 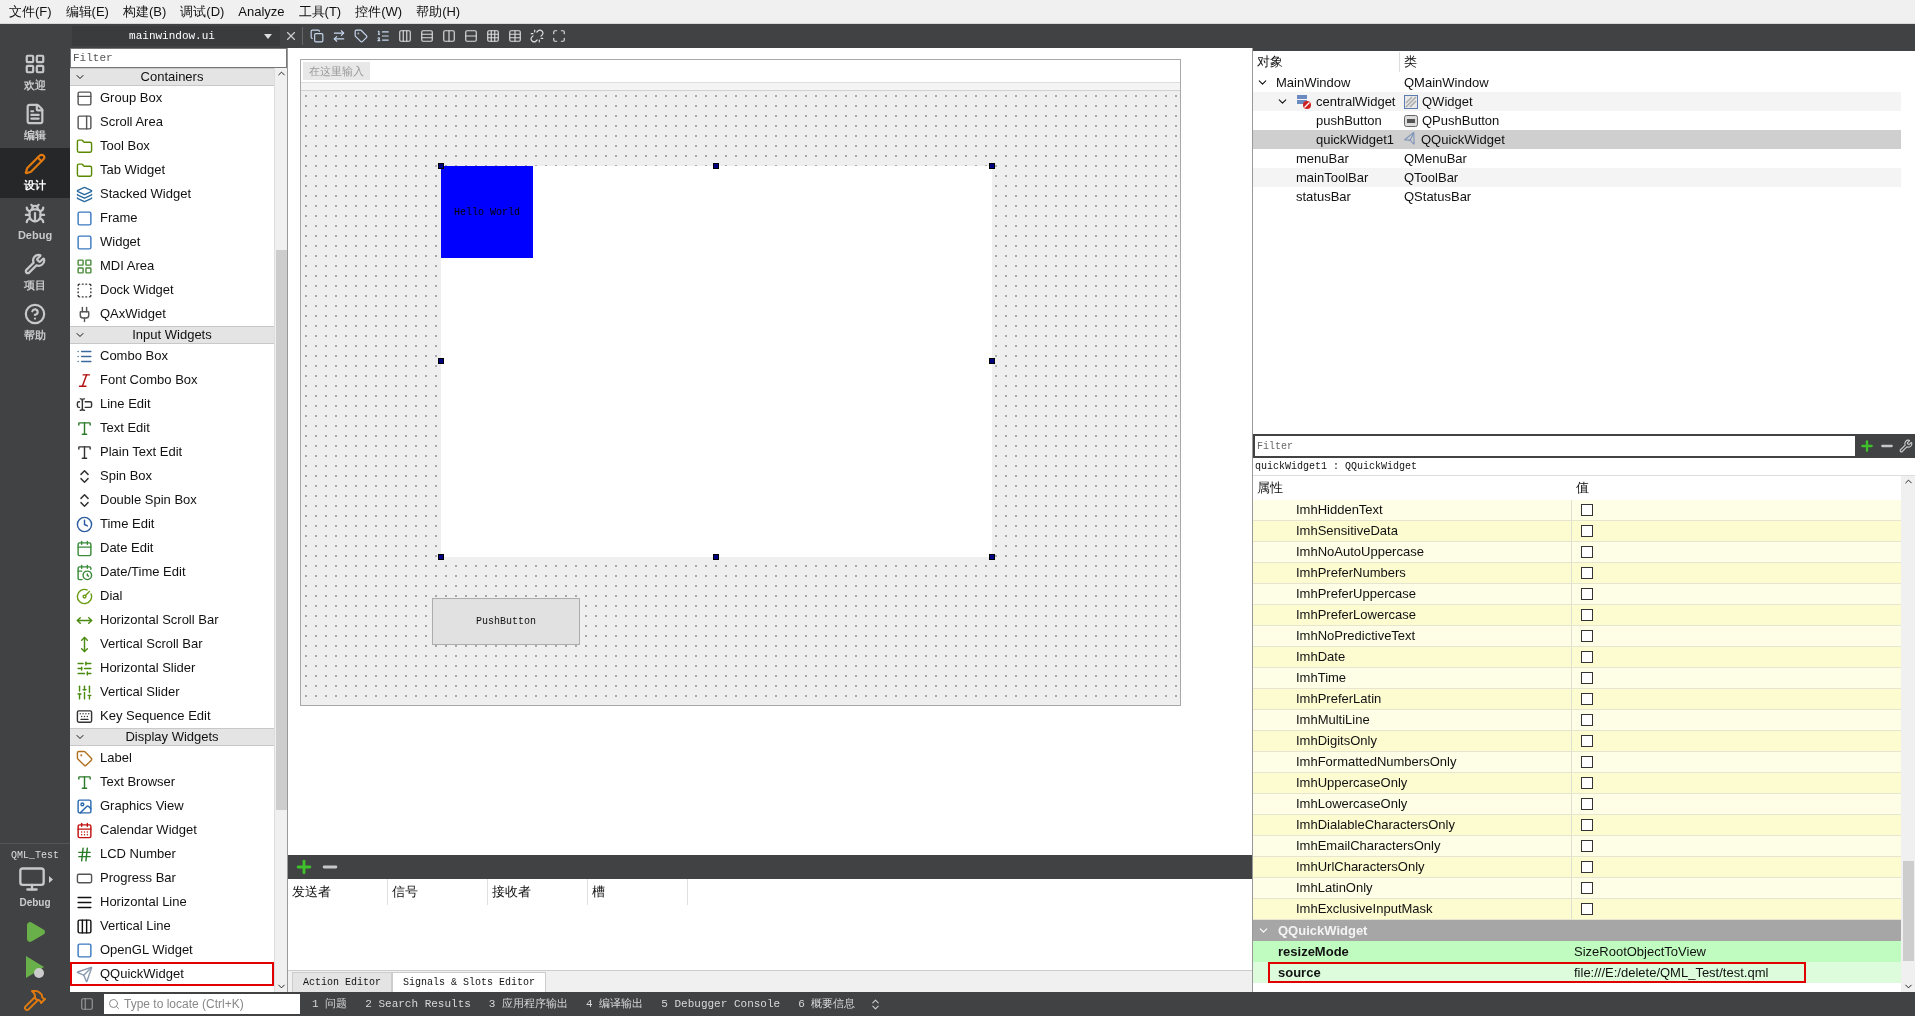 What do you see at coordinates (30, 11) in the screenshot?
I see `menu-item: 文件(F)` at bounding box center [30, 11].